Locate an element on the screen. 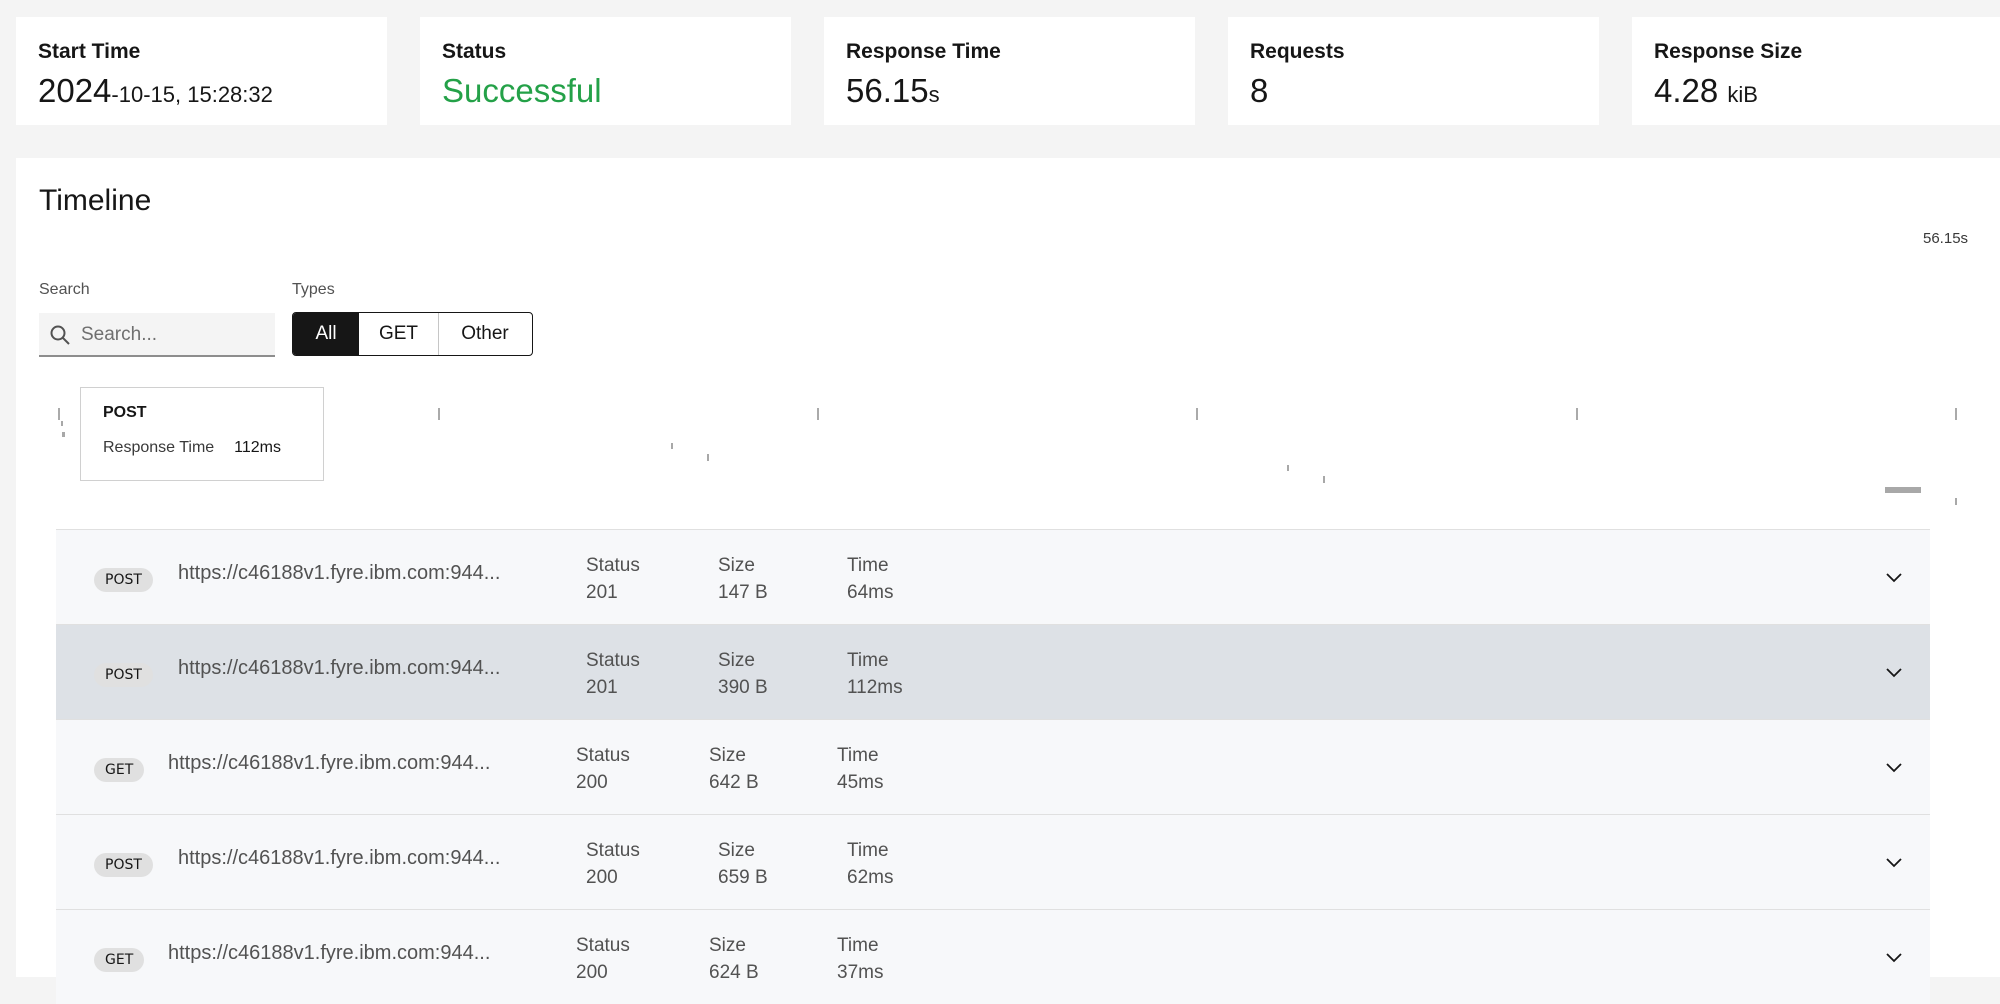 The image size is (2000, 1004). tooltip-metric-label: Response Time is located at coordinates (159, 447).